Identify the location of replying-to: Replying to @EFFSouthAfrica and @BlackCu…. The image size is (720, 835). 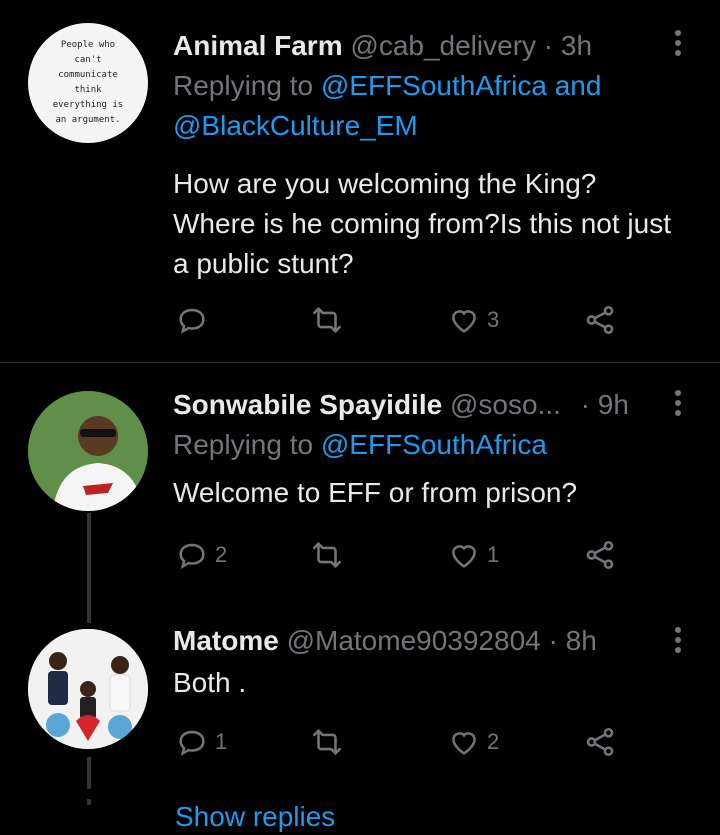
(426, 106).